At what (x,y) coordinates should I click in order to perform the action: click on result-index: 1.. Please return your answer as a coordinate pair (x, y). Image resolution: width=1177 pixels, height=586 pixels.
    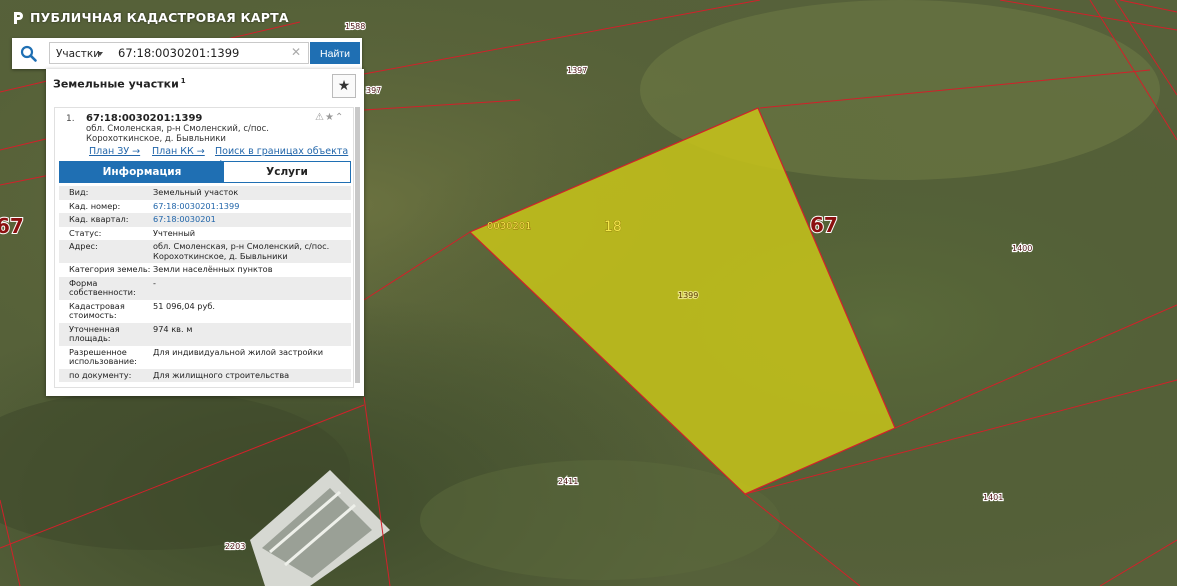
    Looking at the image, I should click on (70, 119).